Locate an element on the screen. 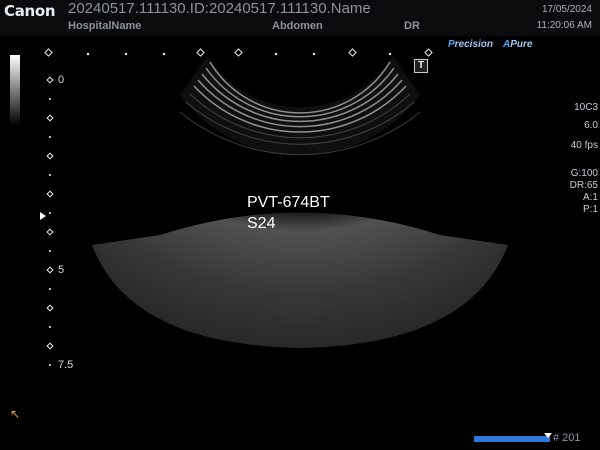  probe-label: 10C3 is located at coordinates (586, 107).